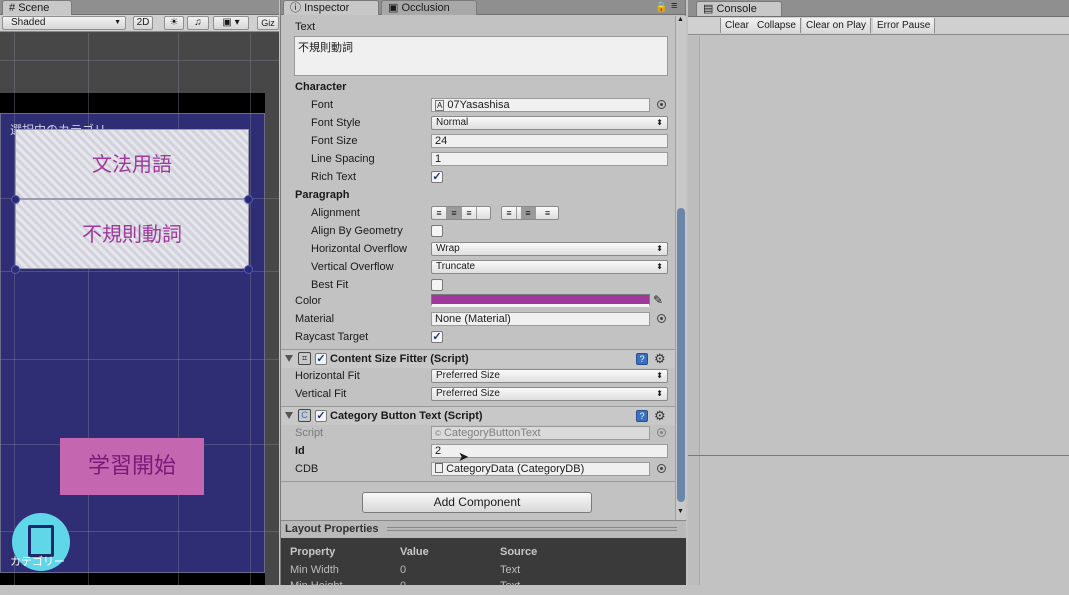  Describe the element at coordinates (132, 164) in the screenshot. I see `category-button-grammar: 文法用語` at that location.